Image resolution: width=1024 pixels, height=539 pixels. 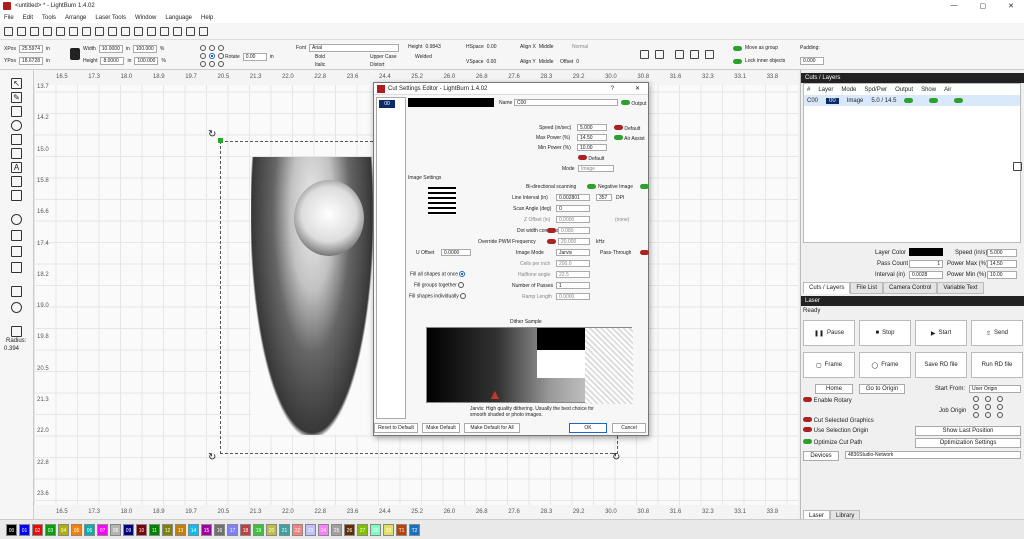 What do you see at coordinates (89, 529) in the screenshot?
I see `palette-swatch: 06` at bounding box center [89, 529].